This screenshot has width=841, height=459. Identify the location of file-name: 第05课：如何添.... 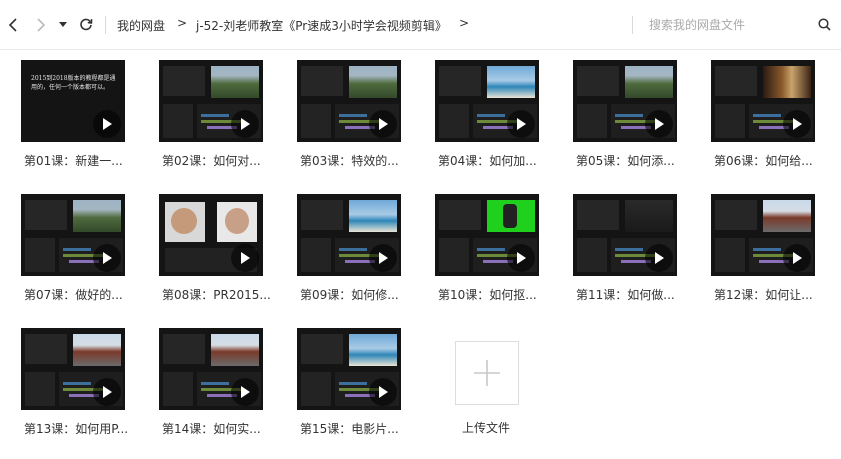
(625, 161).